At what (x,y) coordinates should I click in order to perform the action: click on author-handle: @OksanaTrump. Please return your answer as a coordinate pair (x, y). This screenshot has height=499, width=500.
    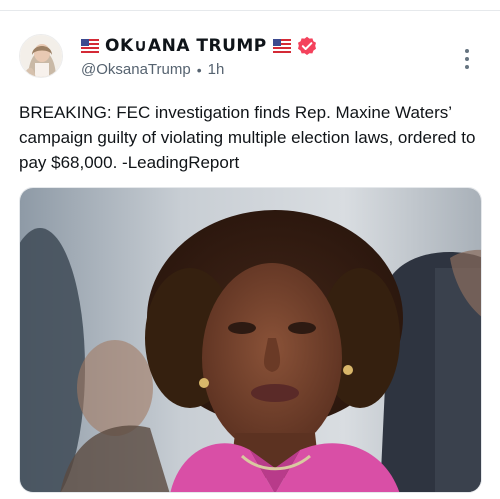
    Looking at the image, I should click on (136, 69).